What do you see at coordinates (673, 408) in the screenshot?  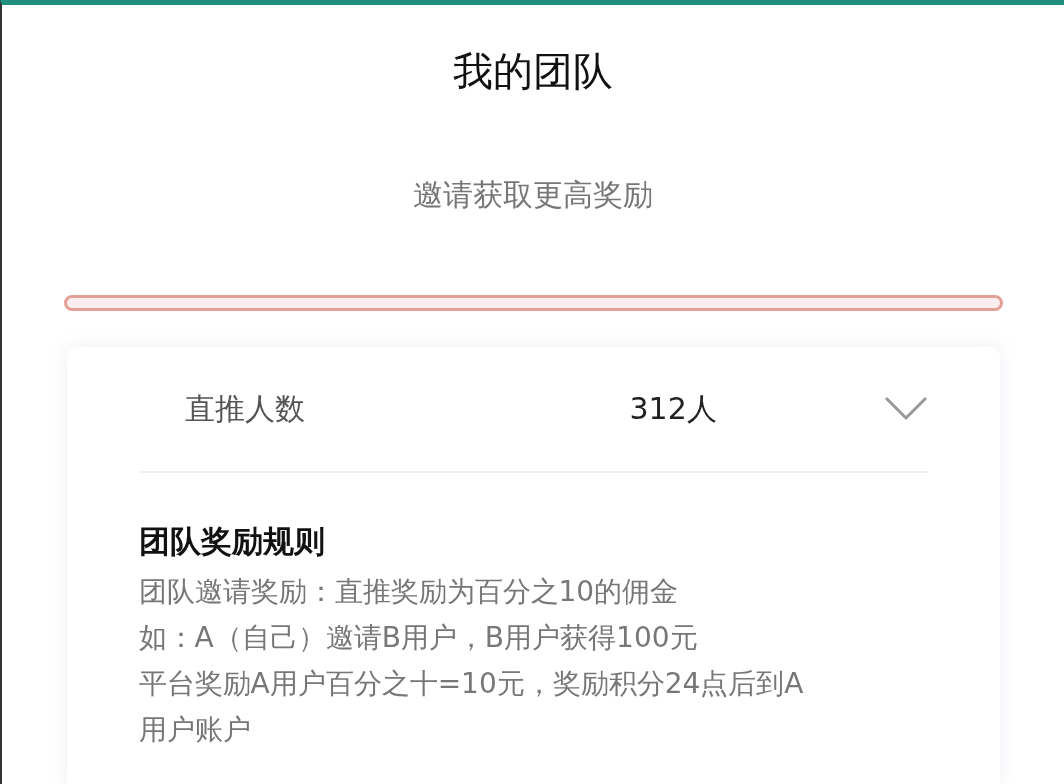 I see `field-value: 312人` at bounding box center [673, 408].